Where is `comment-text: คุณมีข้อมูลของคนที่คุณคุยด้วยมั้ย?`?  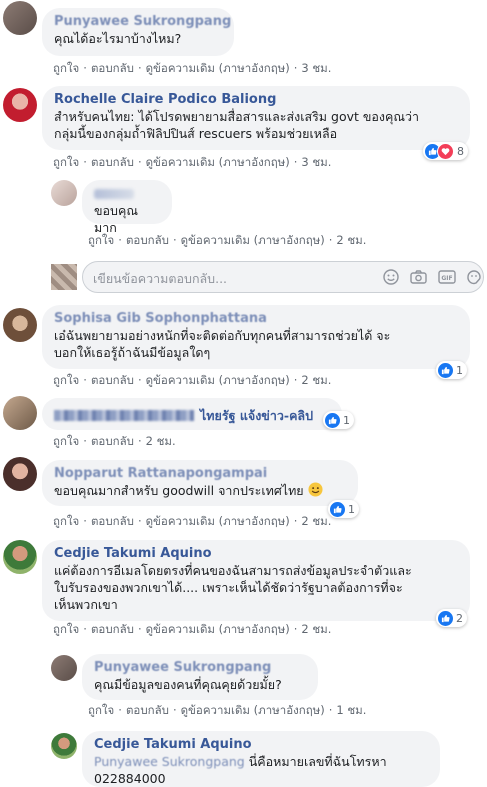
comment-text: คุณมีข้อมูลของคนที่คุณคุยด้วยมั้ย? is located at coordinates (188, 684).